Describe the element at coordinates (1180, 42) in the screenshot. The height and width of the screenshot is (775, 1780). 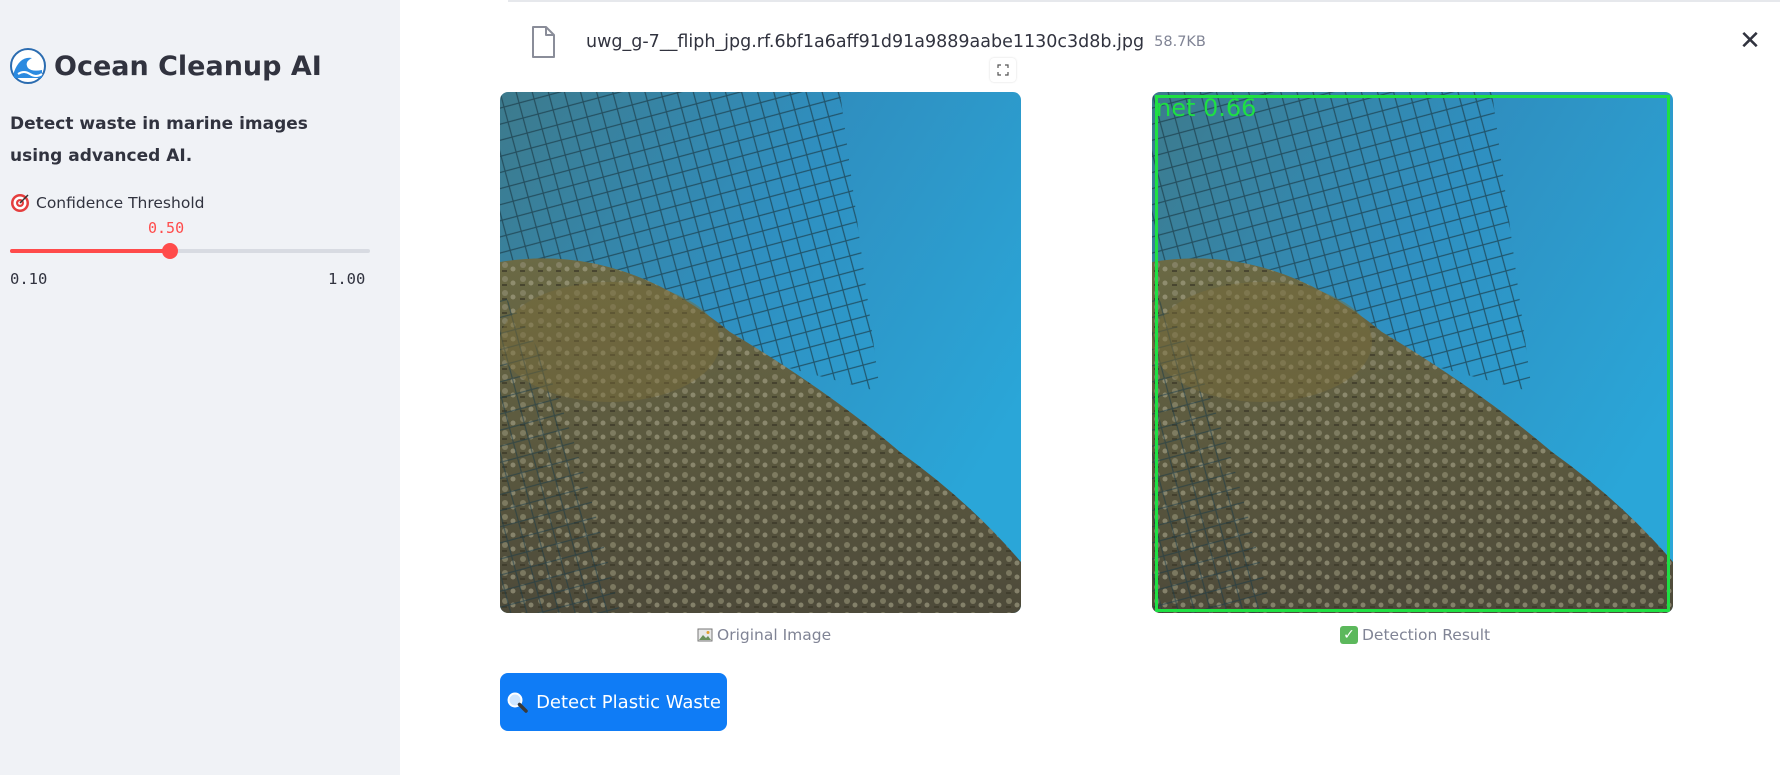
I see `file-size: 58.7KB` at that location.